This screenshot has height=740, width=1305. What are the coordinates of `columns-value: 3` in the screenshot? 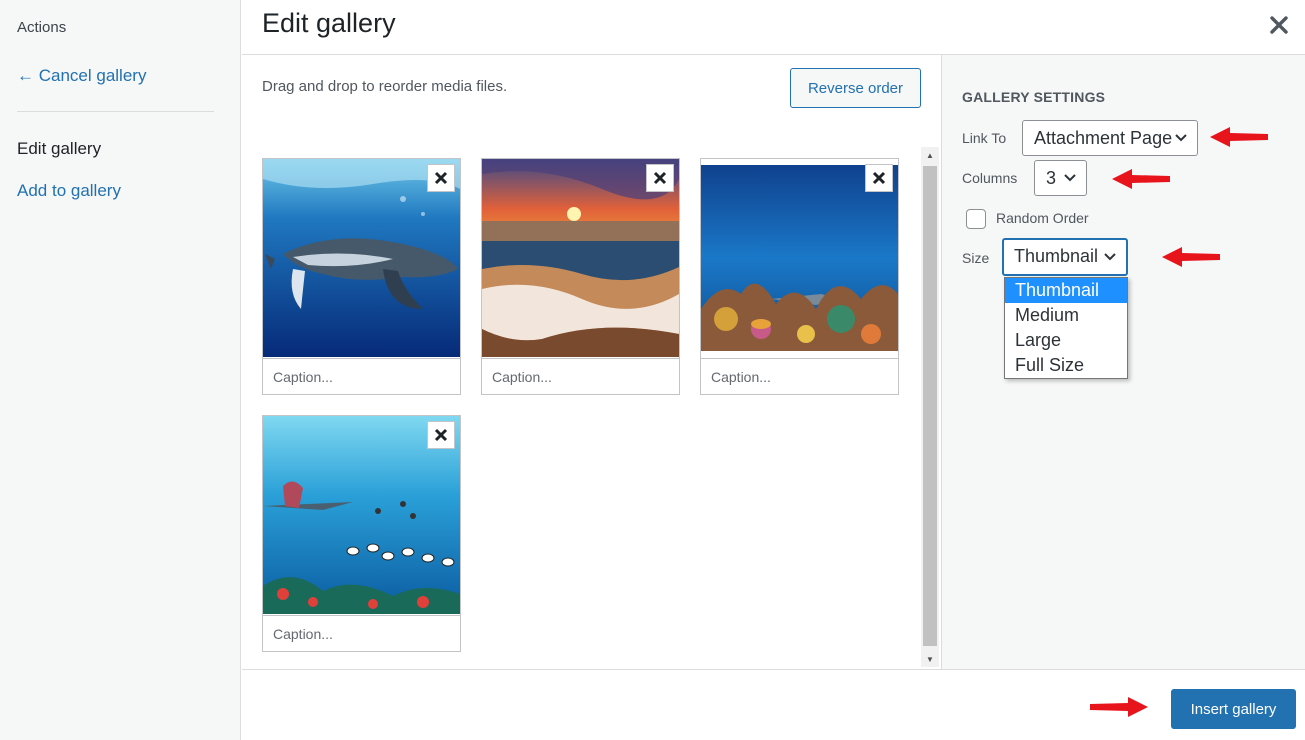 It's located at (1051, 178).